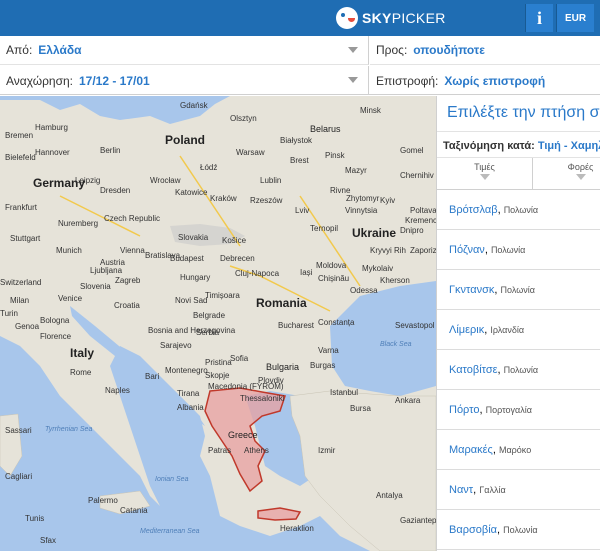  What do you see at coordinates (518, 250) in the screenshot?
I see `result-item: Πόζναν, Πολωνία` at bounding box center [518, 250].